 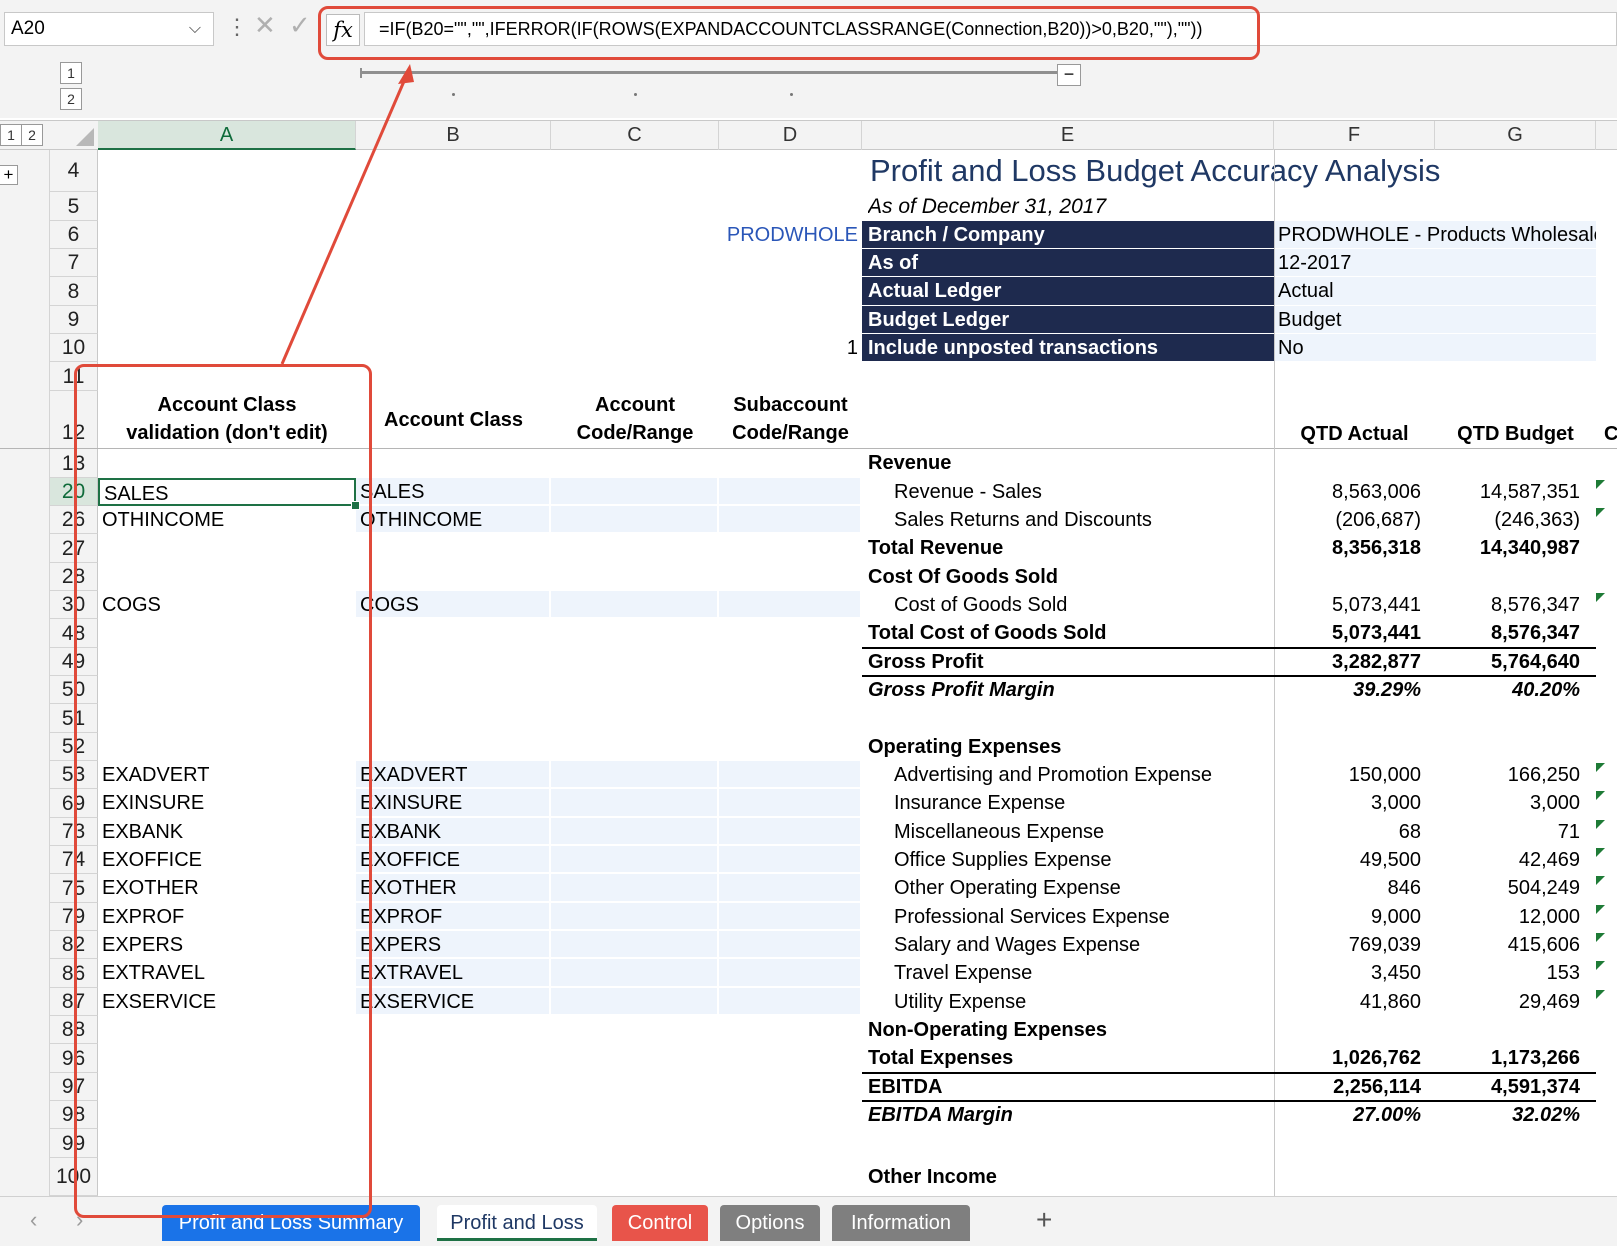 What do you see at coordinates (635, 888) in the screenshot?
I see `input-cell-c75` at bounding box center [635, 888].